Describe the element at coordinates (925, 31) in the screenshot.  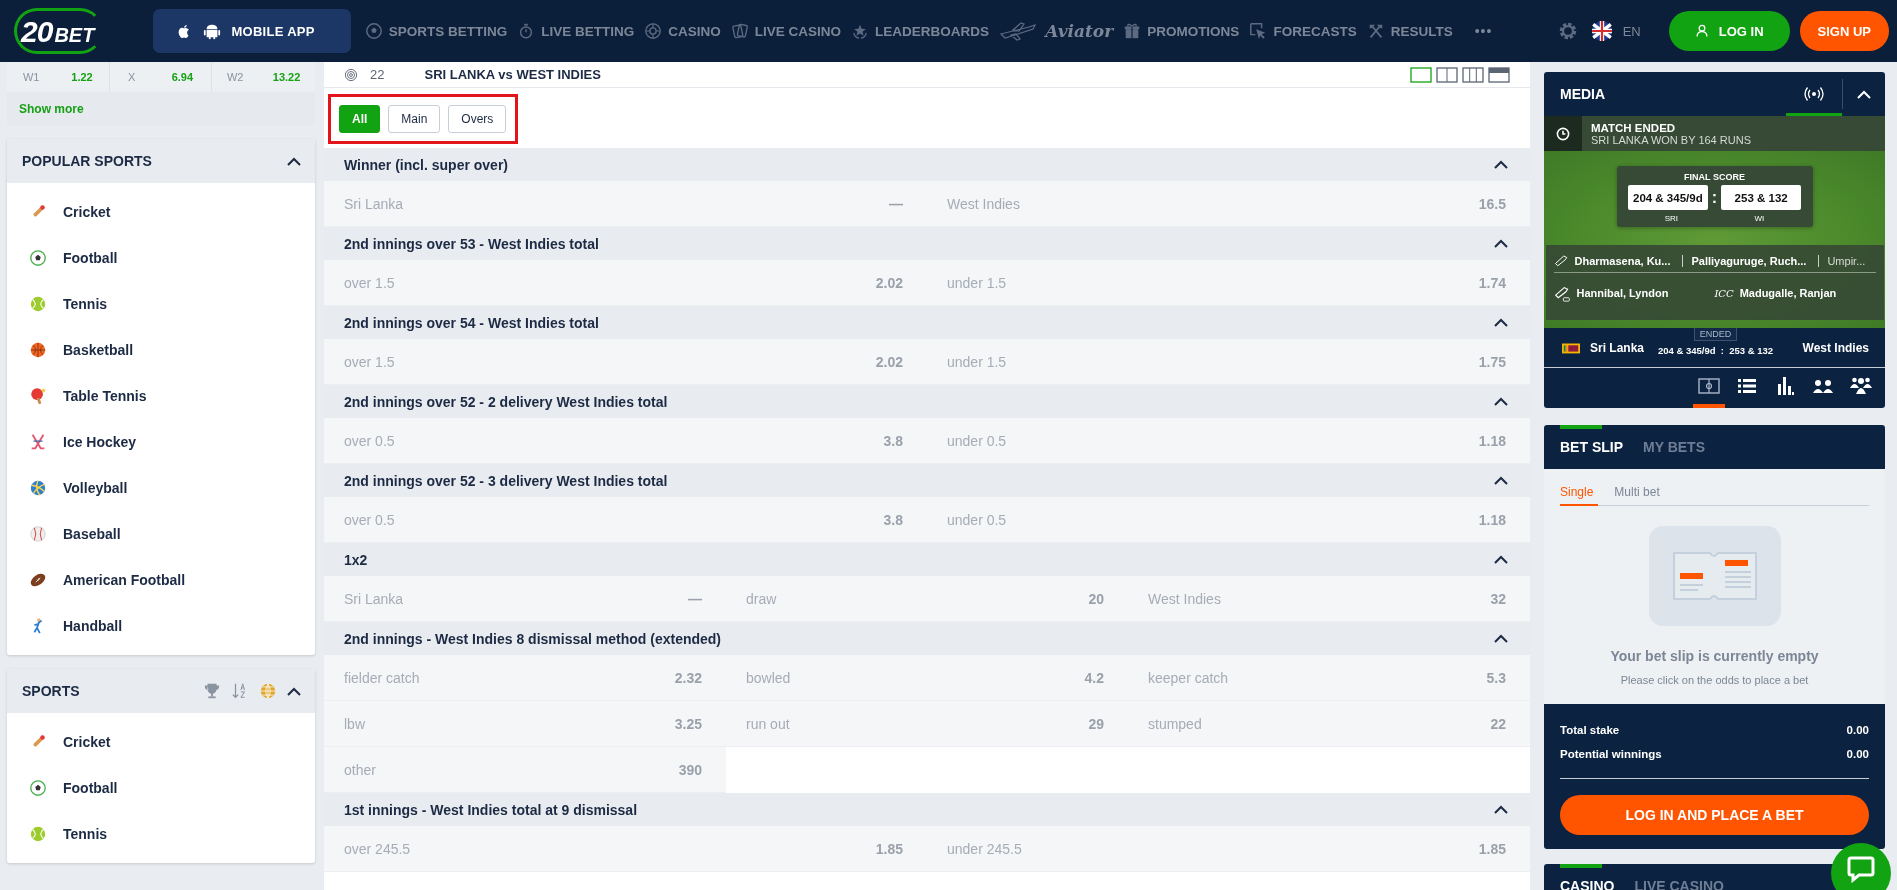
I see `nav-link: LEADERBOARDS` at that location.